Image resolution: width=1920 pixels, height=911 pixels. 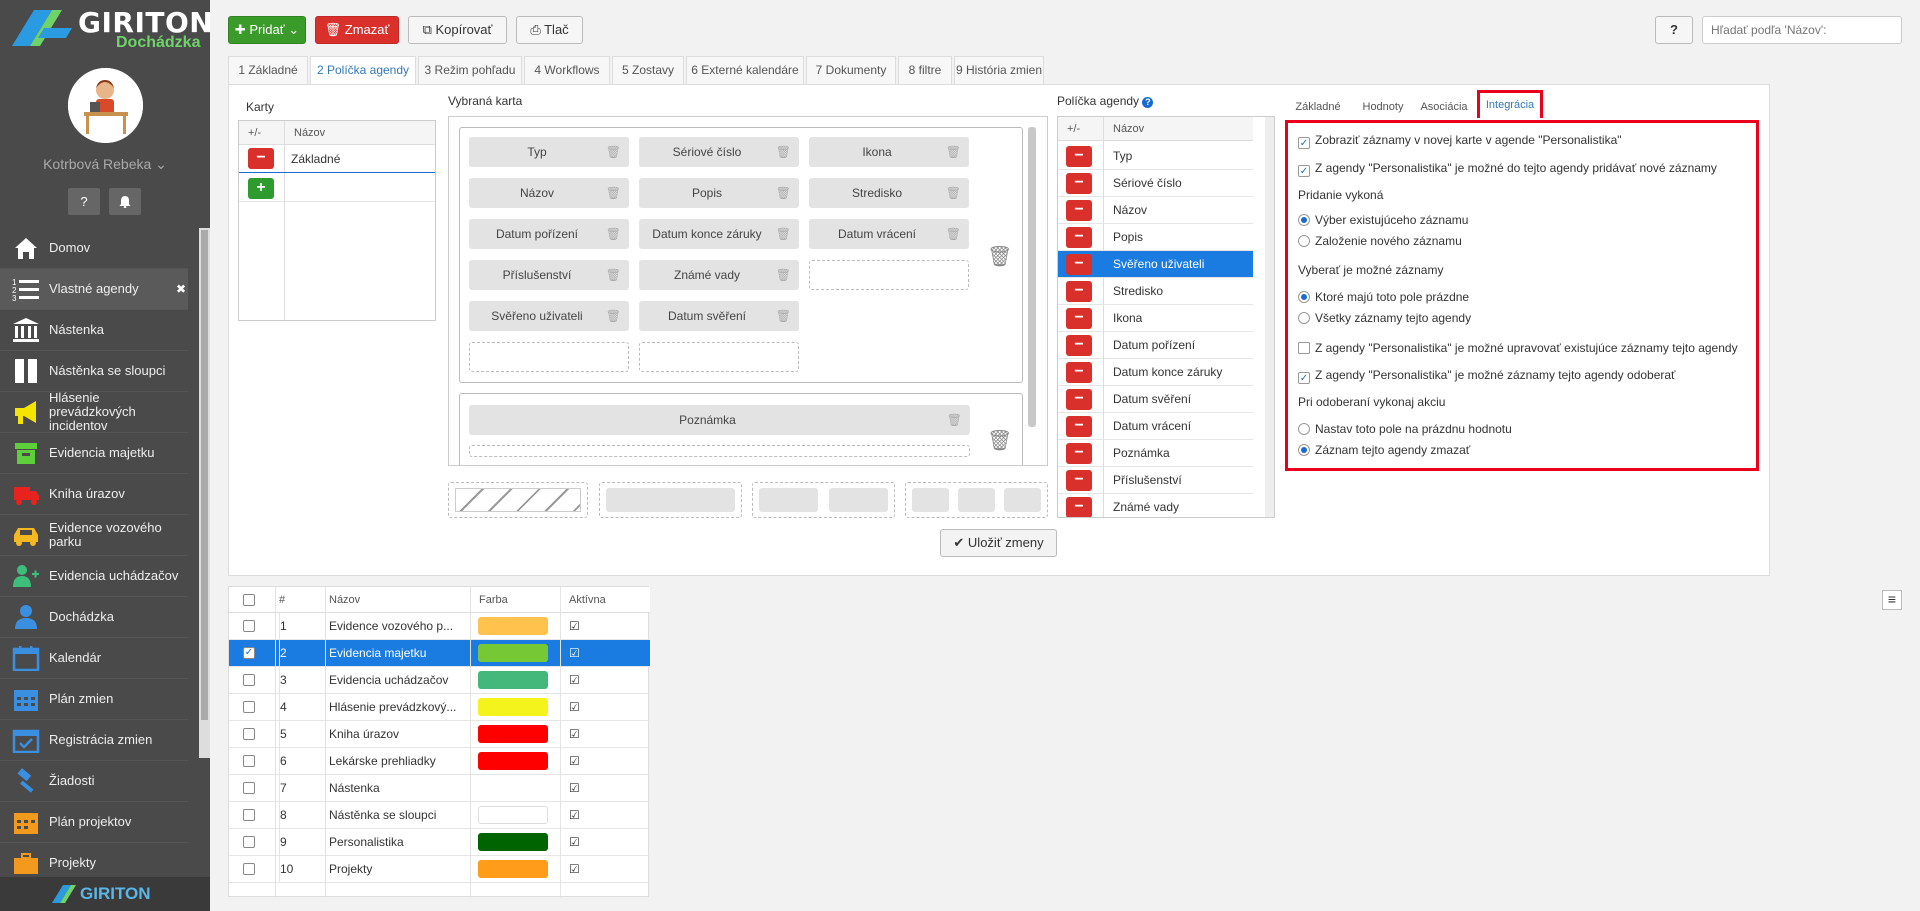 I want to click on card-field: Příslušenství 🗑, so click(x=549, y=275).